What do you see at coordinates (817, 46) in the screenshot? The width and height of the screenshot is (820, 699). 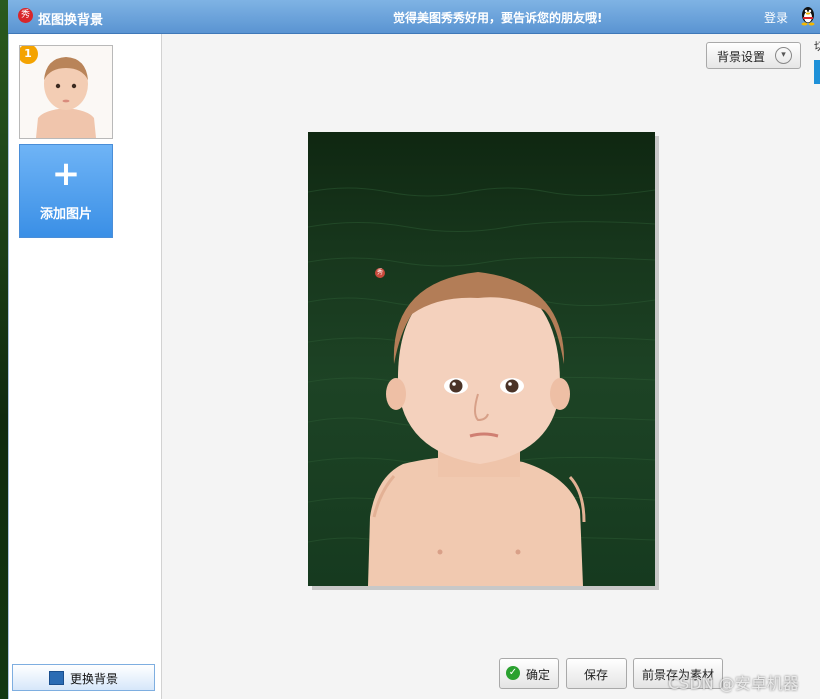 I see `right-edge-text: 切` at bounding box center [817, 46].